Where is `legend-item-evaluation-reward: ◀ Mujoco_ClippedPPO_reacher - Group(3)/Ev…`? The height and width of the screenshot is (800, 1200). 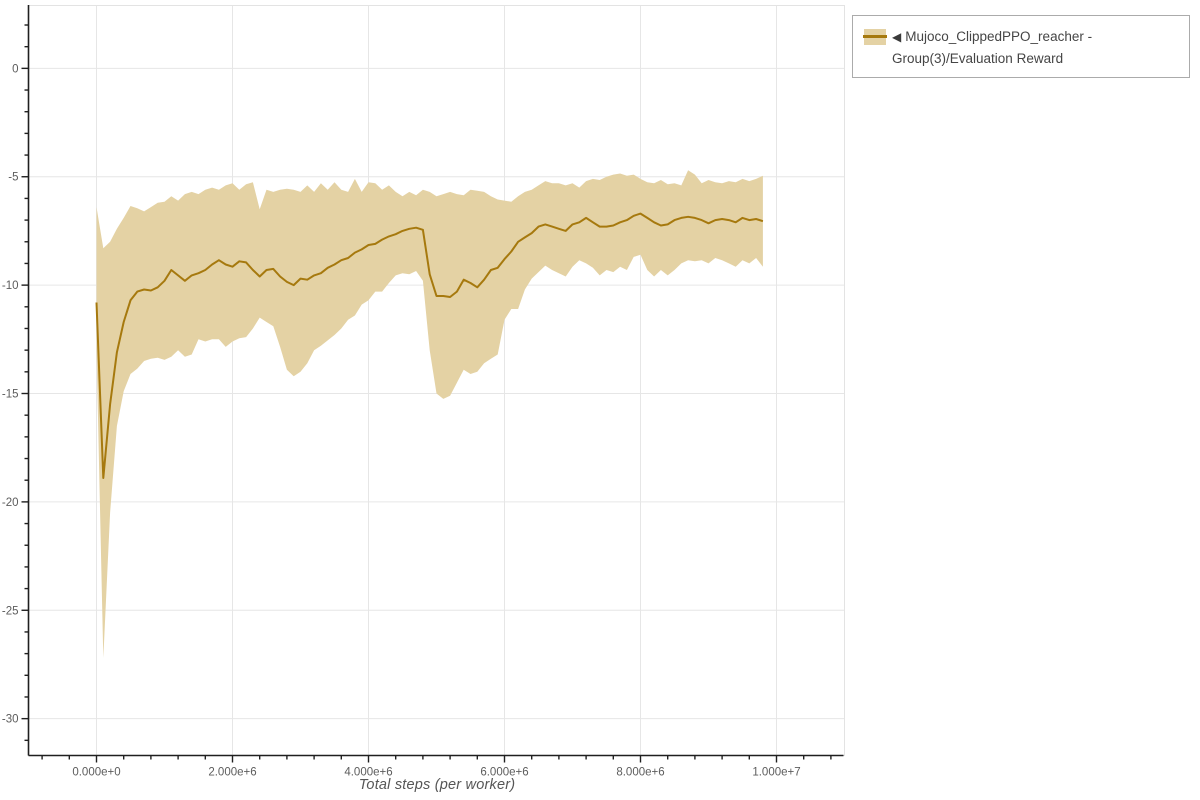
legend-item-evaluation-reward: ◀ Mujoco_ClippedPPO_reacher - Group(3)/Ev… is located at coordinates (1021, 47).